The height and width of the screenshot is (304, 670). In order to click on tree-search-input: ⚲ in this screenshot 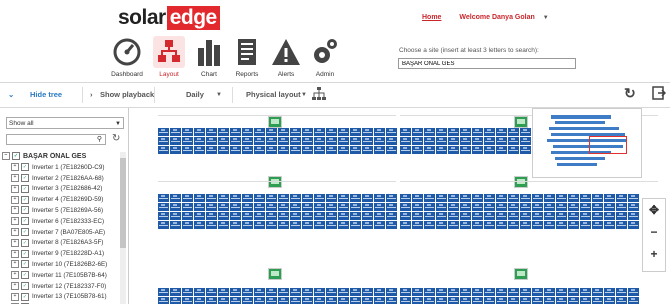, I will do `click(56, 139)`.